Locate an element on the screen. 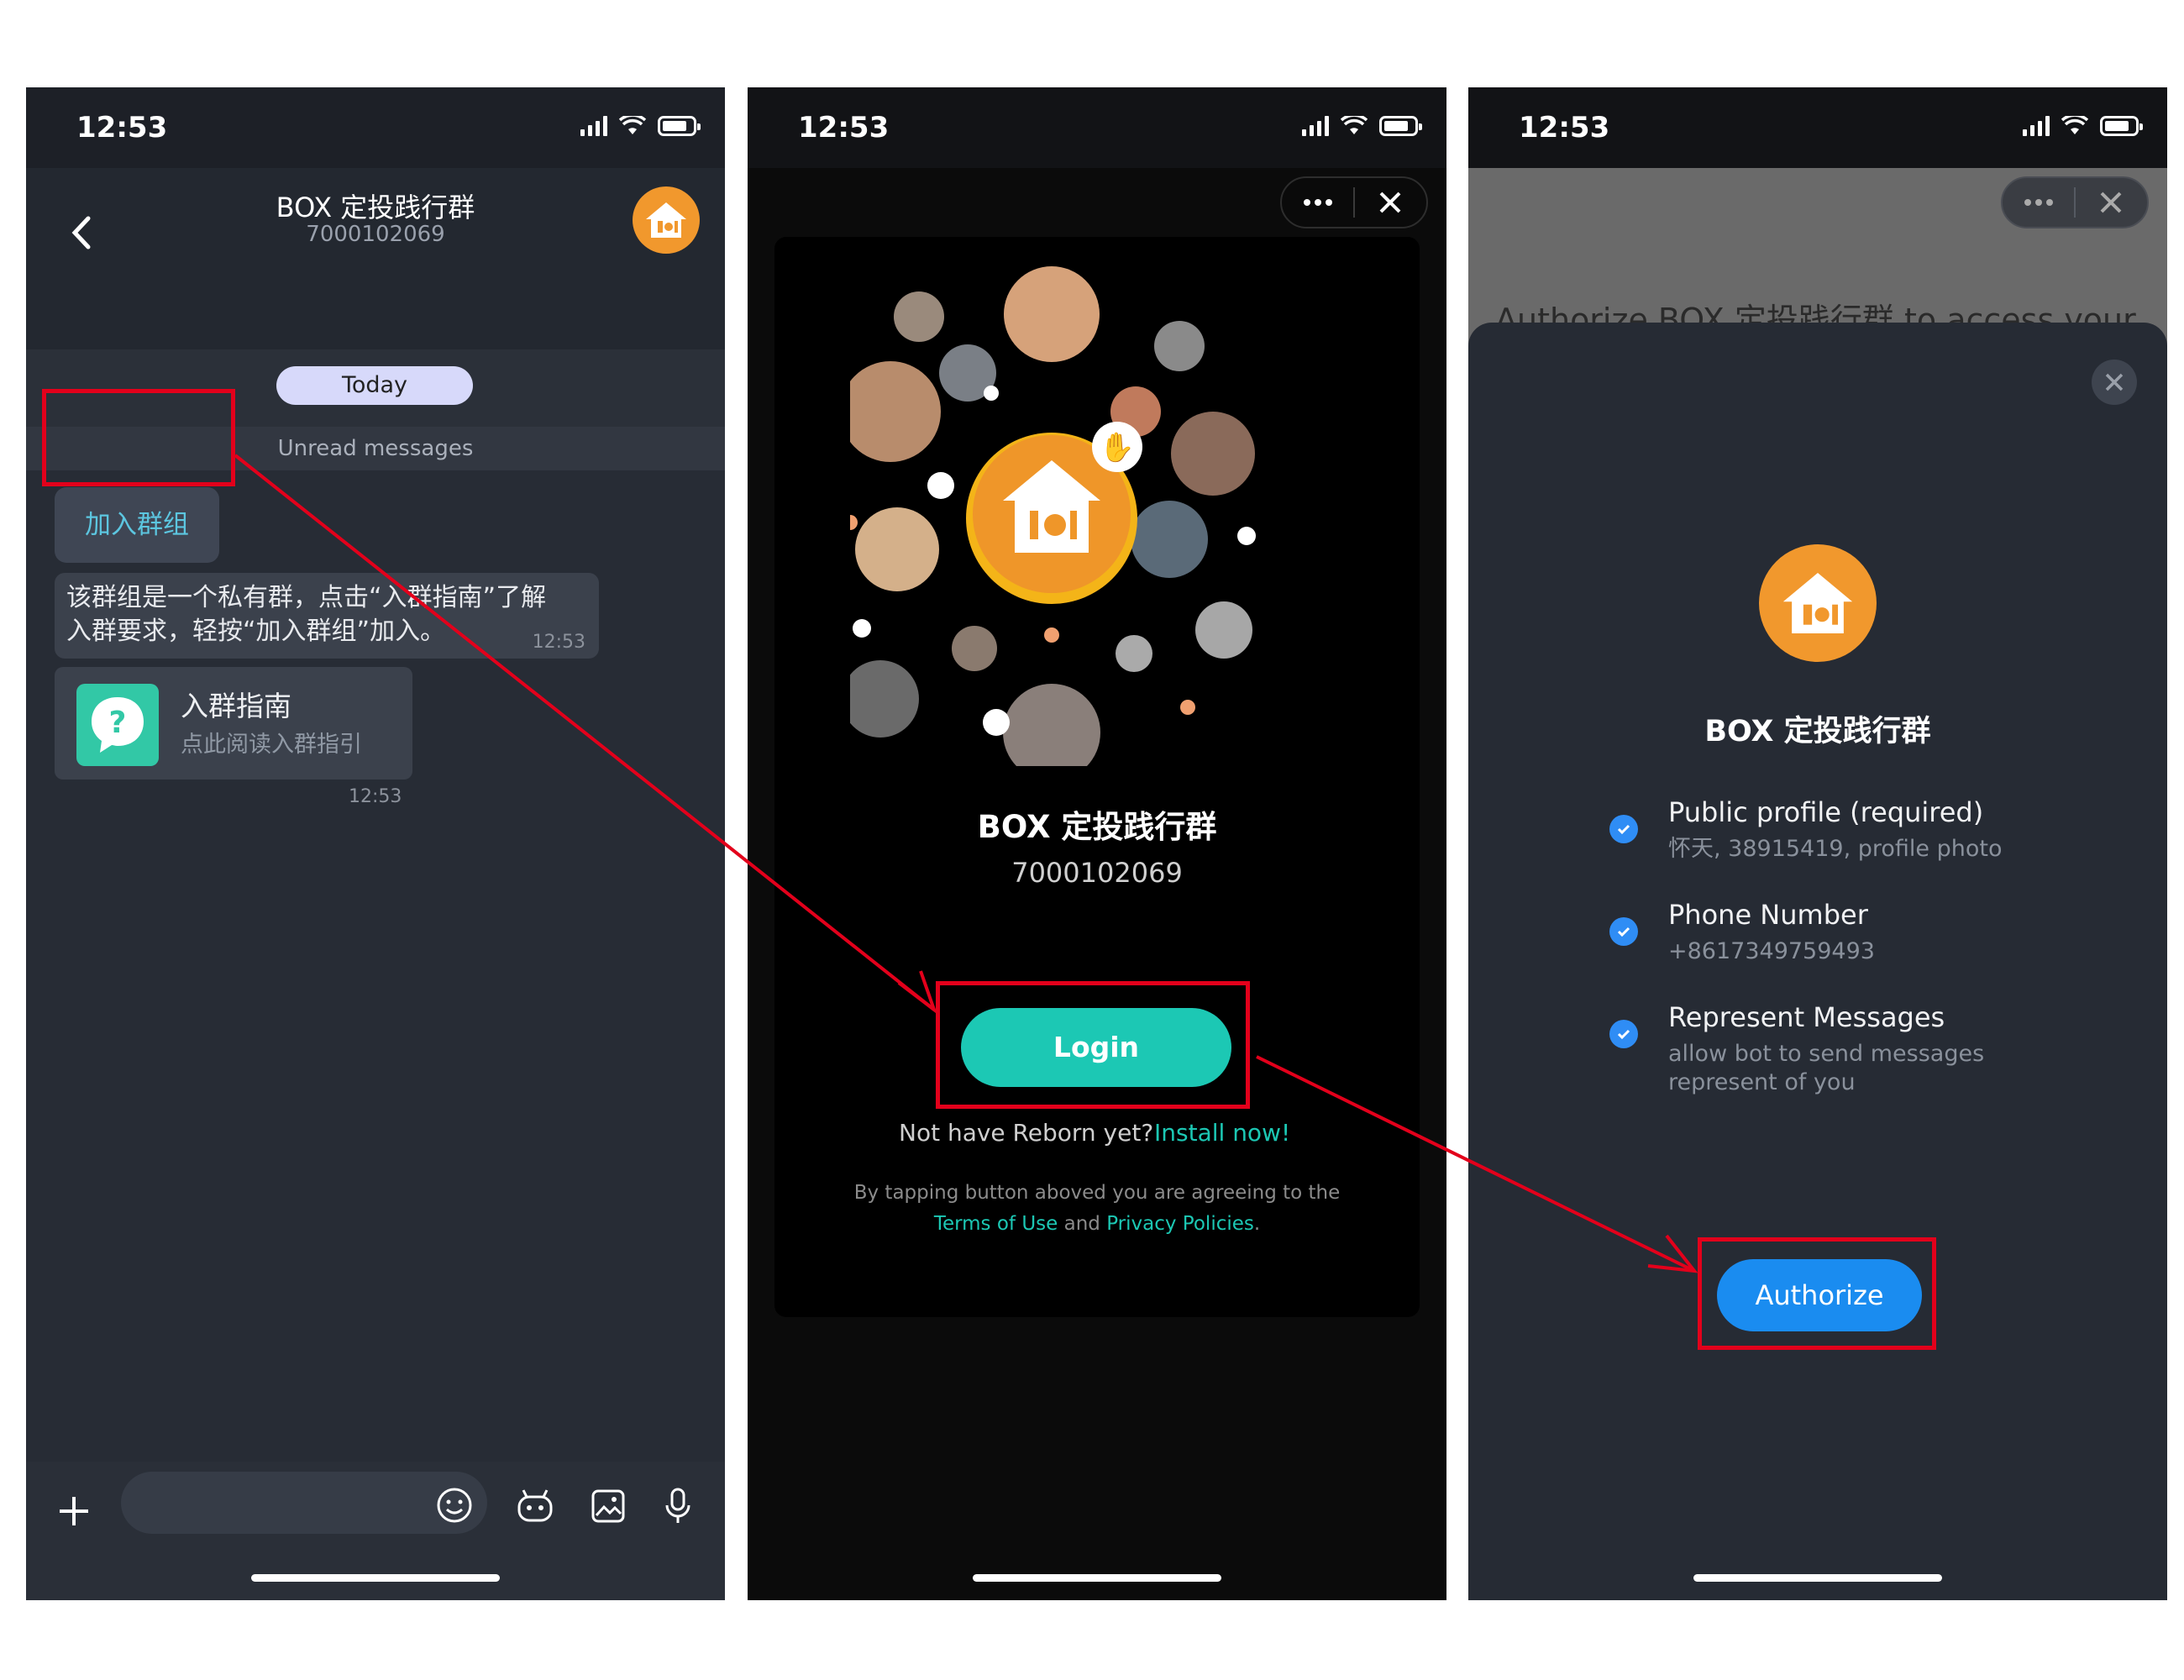  arrow-join-to-login is located at coordinates (585, 732).